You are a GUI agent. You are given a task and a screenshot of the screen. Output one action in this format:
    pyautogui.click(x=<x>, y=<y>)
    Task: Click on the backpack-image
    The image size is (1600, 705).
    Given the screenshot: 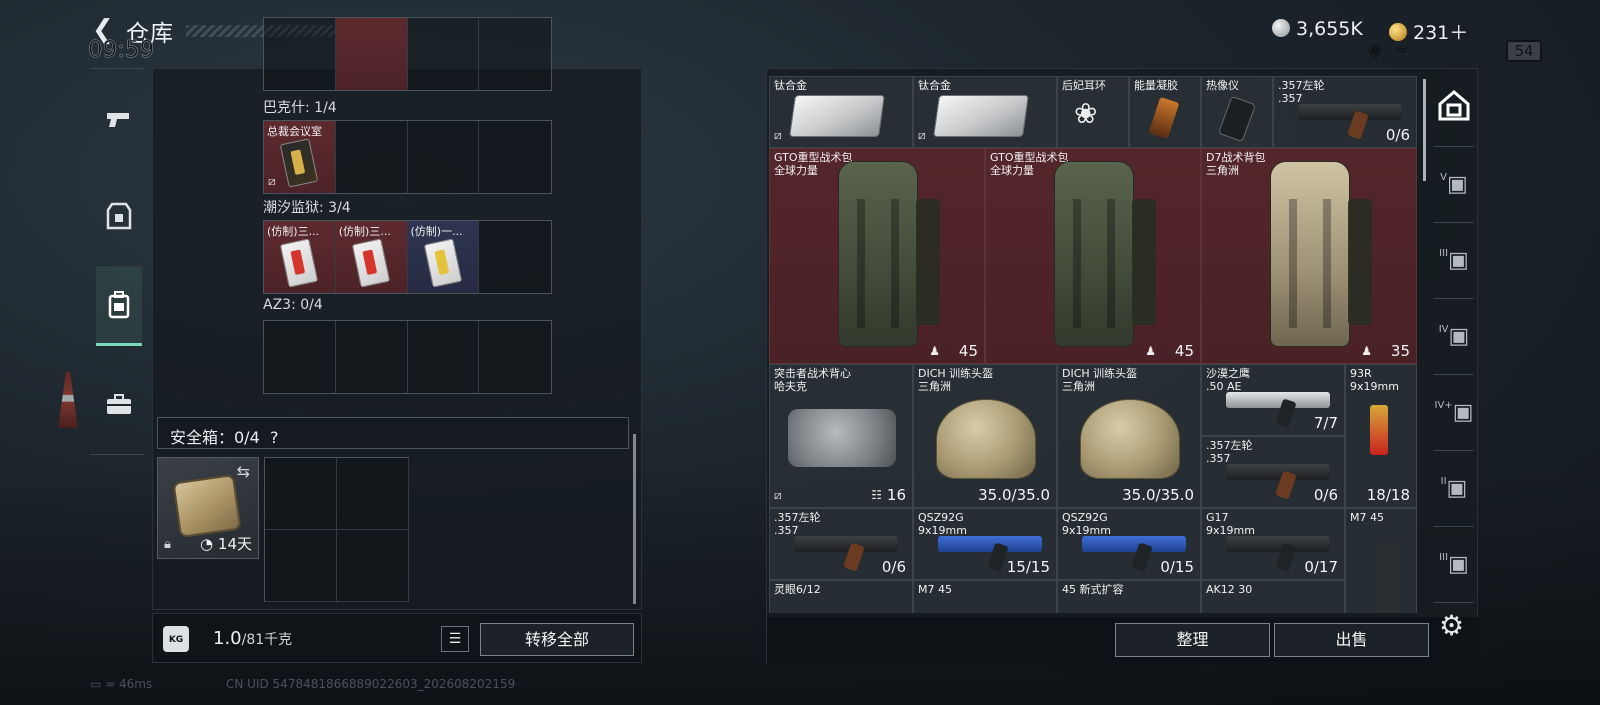 What is the action you would take?
    pyautogui.click(x=1310, y=254)
    